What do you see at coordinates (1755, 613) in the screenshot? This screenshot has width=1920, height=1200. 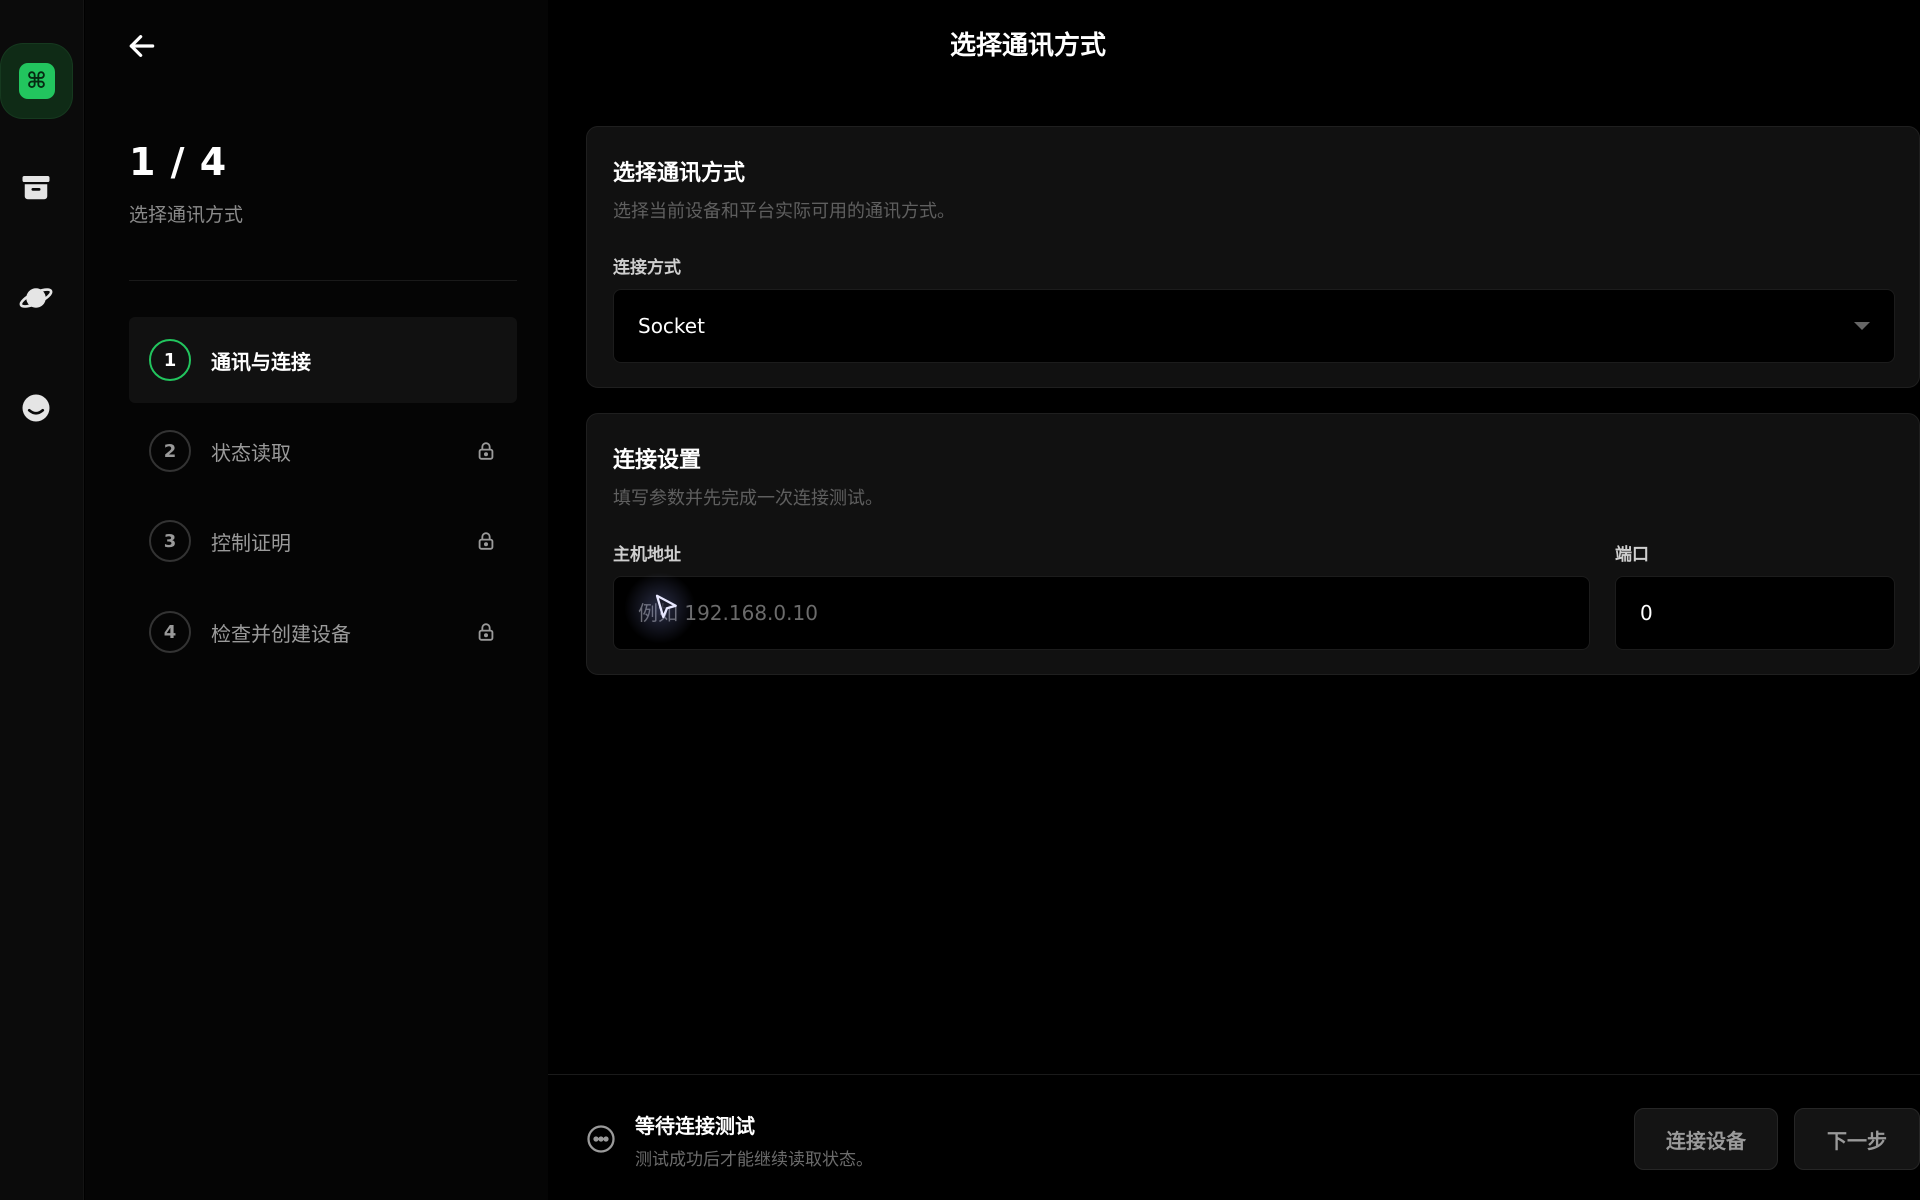 I see `port-input` at bounding box center [1755, 613].